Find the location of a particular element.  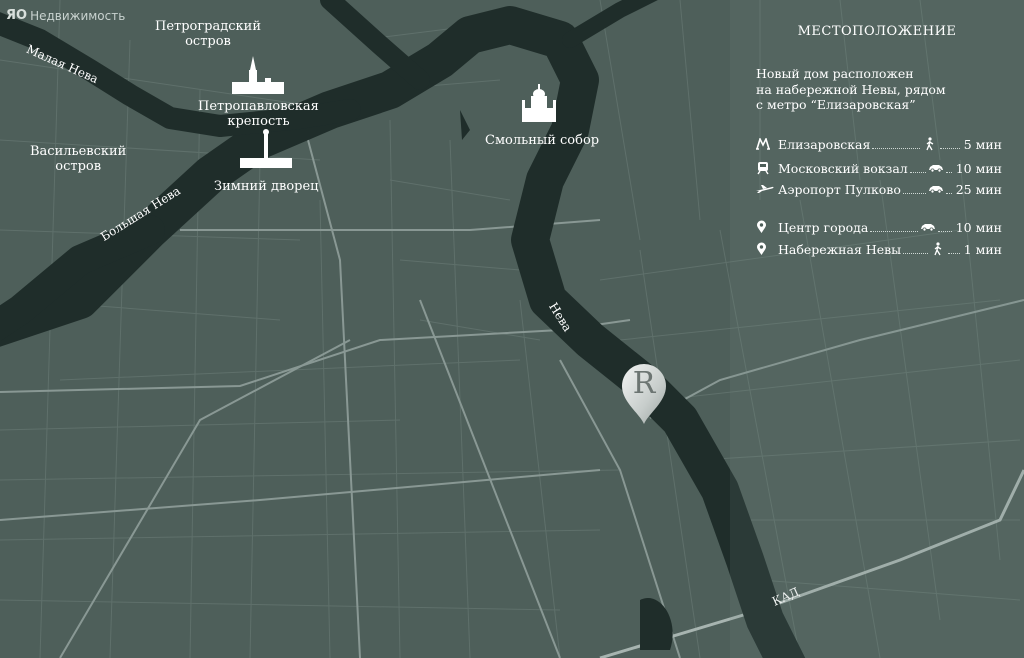

marker-letter: R is located at coordinates (644, 383).